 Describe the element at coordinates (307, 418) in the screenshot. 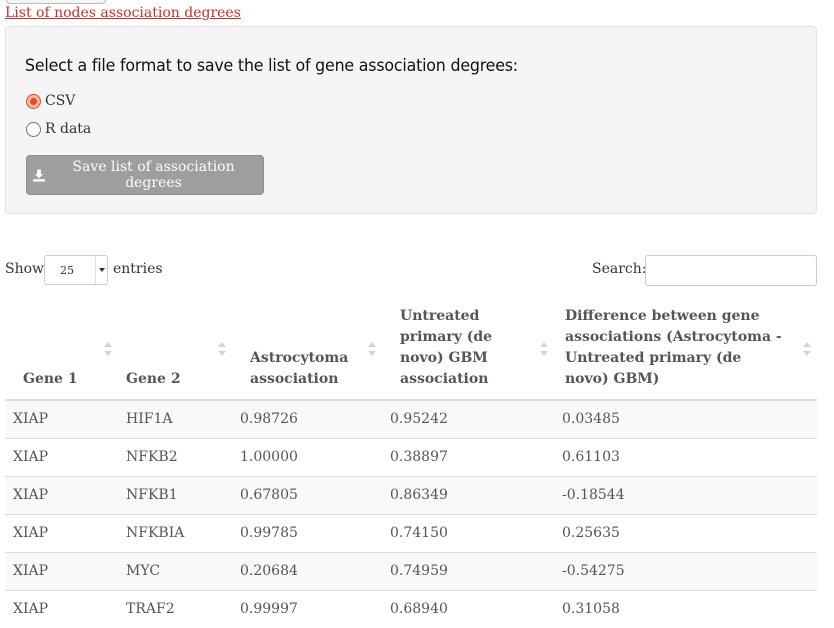

I see `cell-astrocytoma: 0.98726` at that location.